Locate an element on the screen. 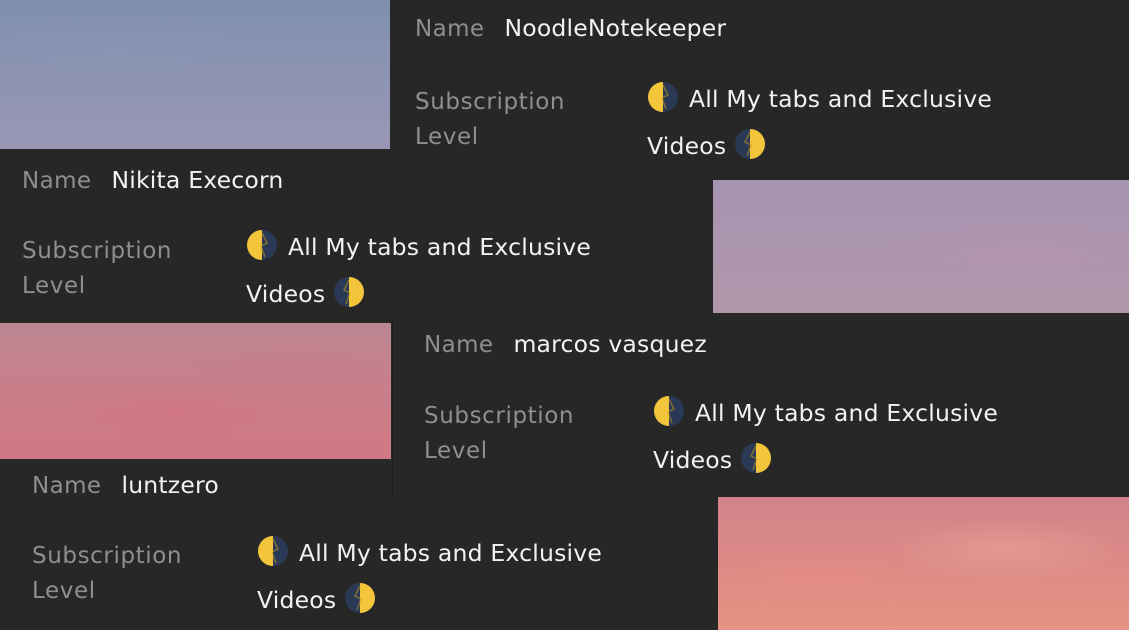 Image resolution: width=1129 pixels, height=630 pixels. name-row: Name luntzero is located at coordinates (125, 485).